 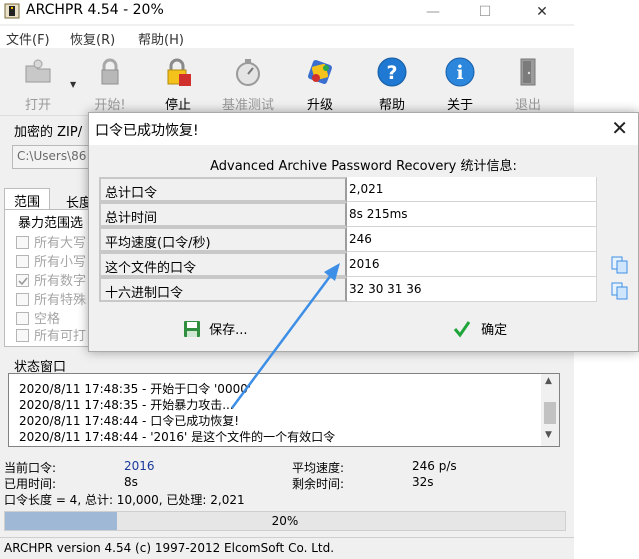 I want to click on annotation-arrow, so click(x=285, y=336).